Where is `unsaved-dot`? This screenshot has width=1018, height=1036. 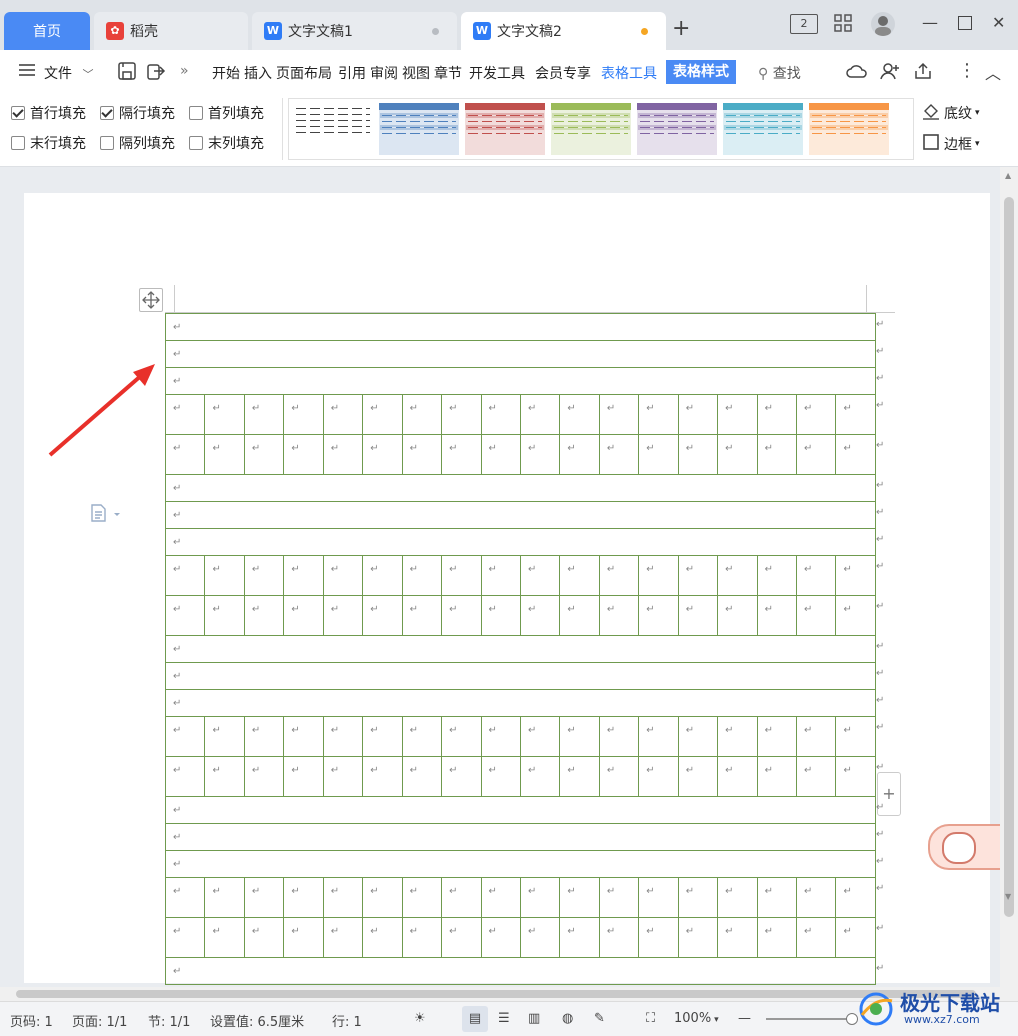
unsaved-dot is located at coordinates (644, 31).